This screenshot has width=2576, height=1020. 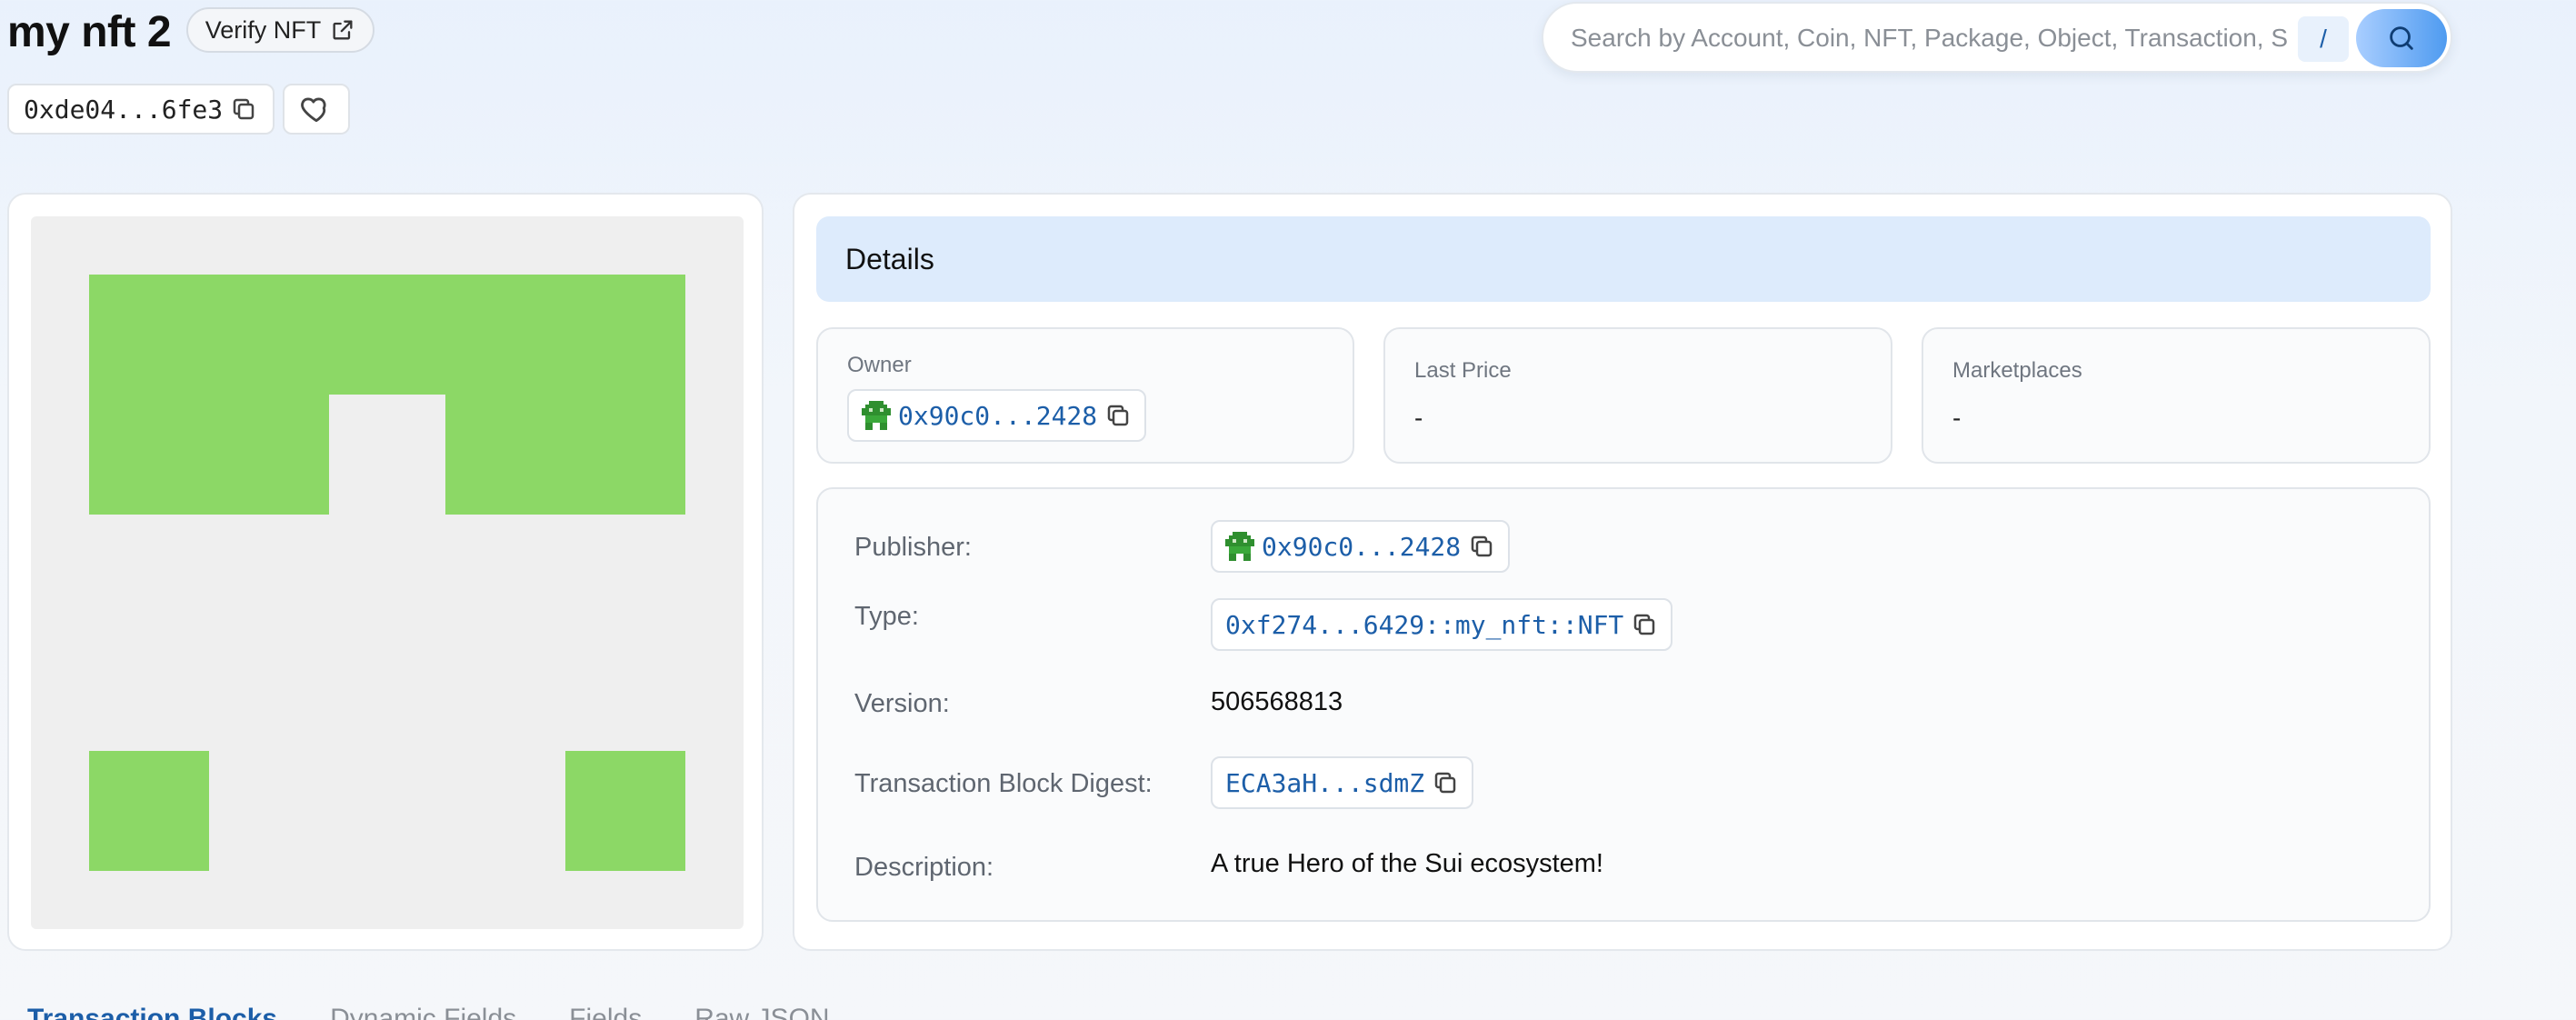 I want to click on marketplaces-label: Marketplaces, so click(x=2017, y=370).